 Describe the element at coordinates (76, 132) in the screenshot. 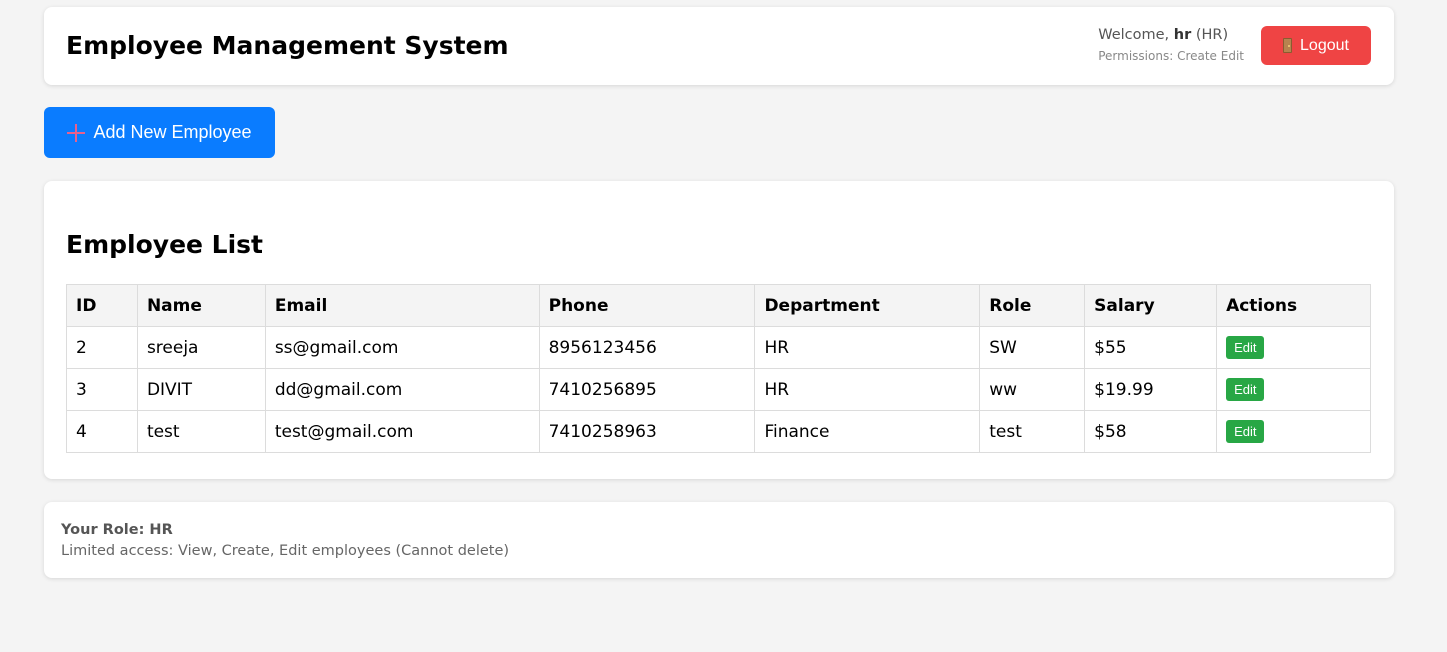

I see `plus-icon` at that location.